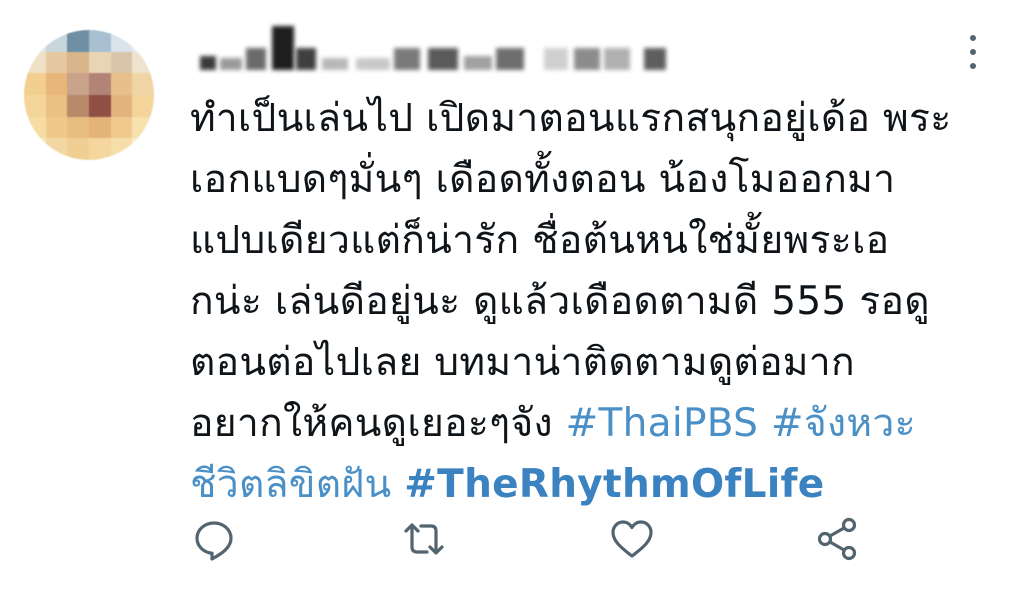 The width and height of the screenshot is (1024, 596). I want to click on tweet-text-line: เอกแบดๆมั่นๆ เดือดทั้งตอน น้องโมออกมา, so click(543, 179).